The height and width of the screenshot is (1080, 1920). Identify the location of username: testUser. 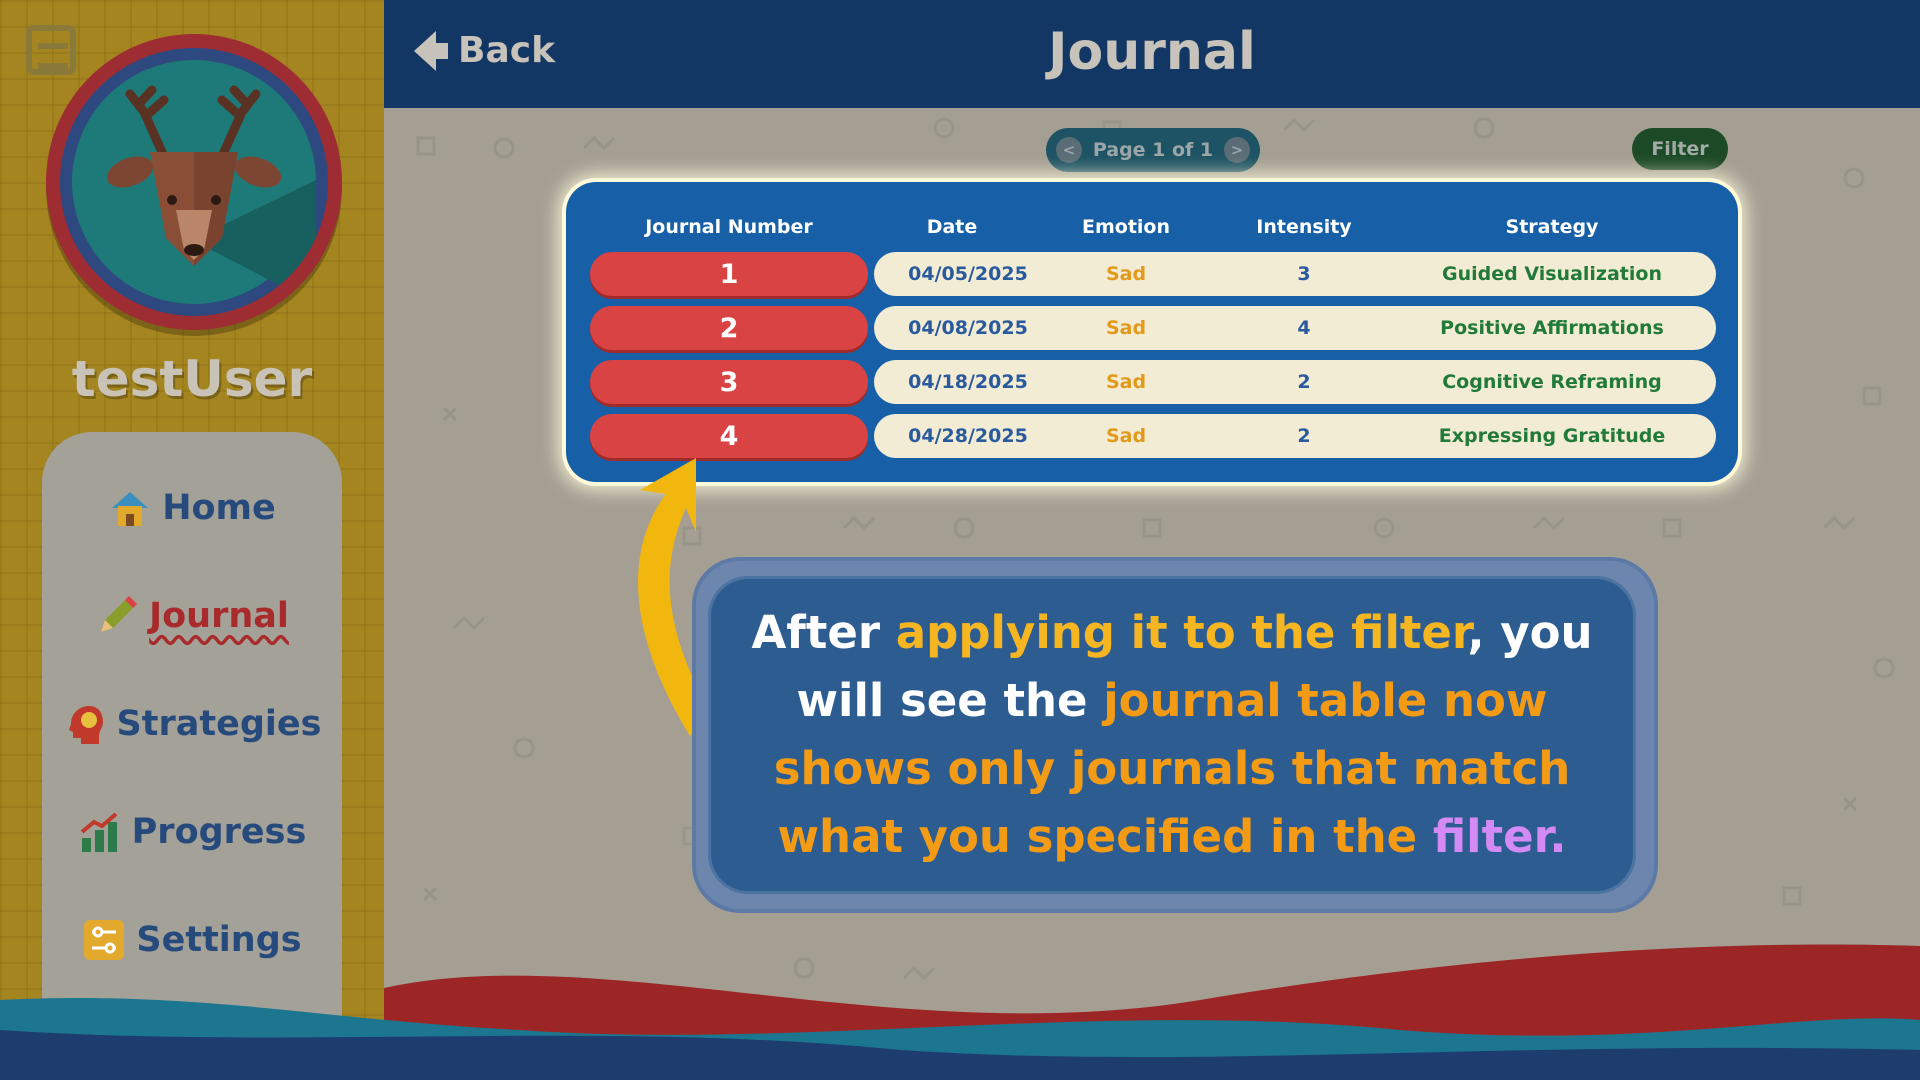
(192, 379).